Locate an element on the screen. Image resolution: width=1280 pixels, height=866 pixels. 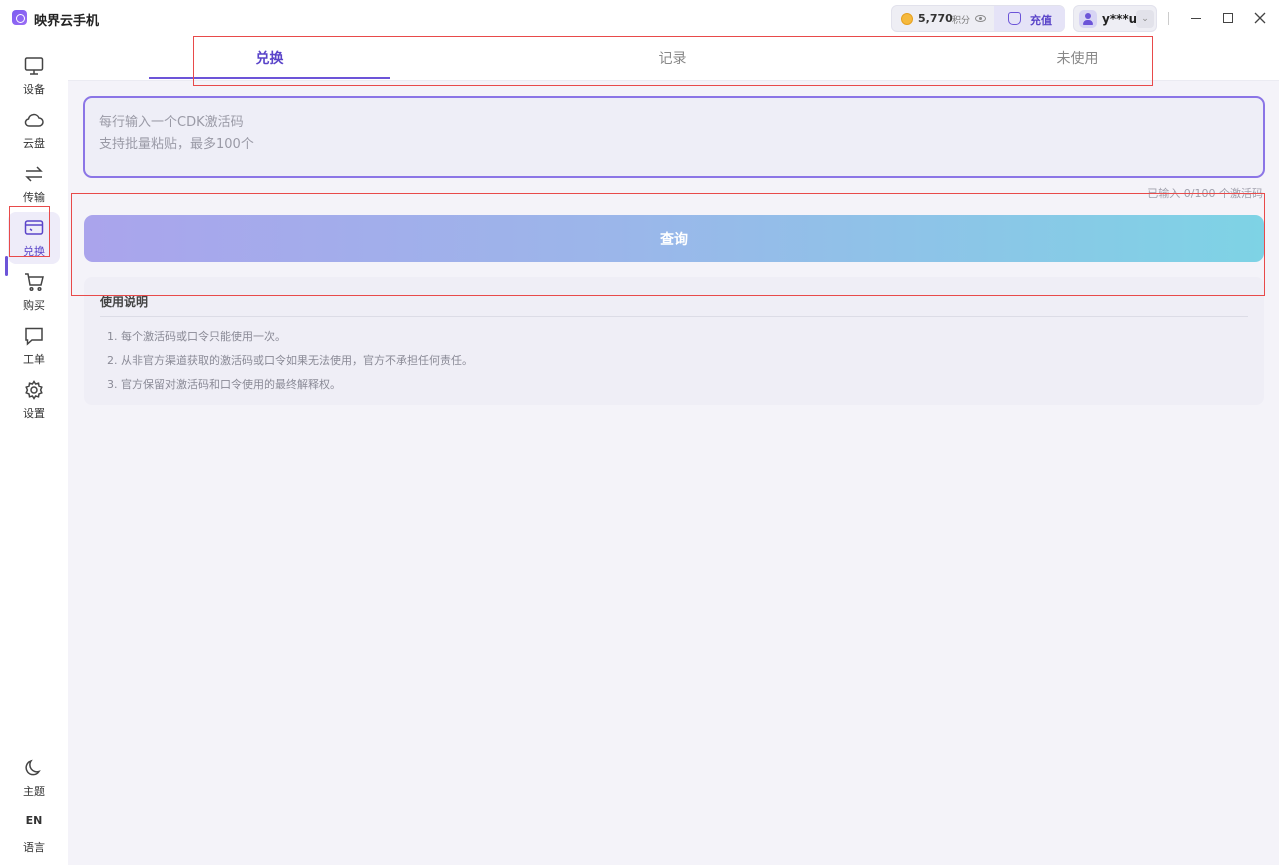
money-bag-icon is located at coordinates (1014, 18).